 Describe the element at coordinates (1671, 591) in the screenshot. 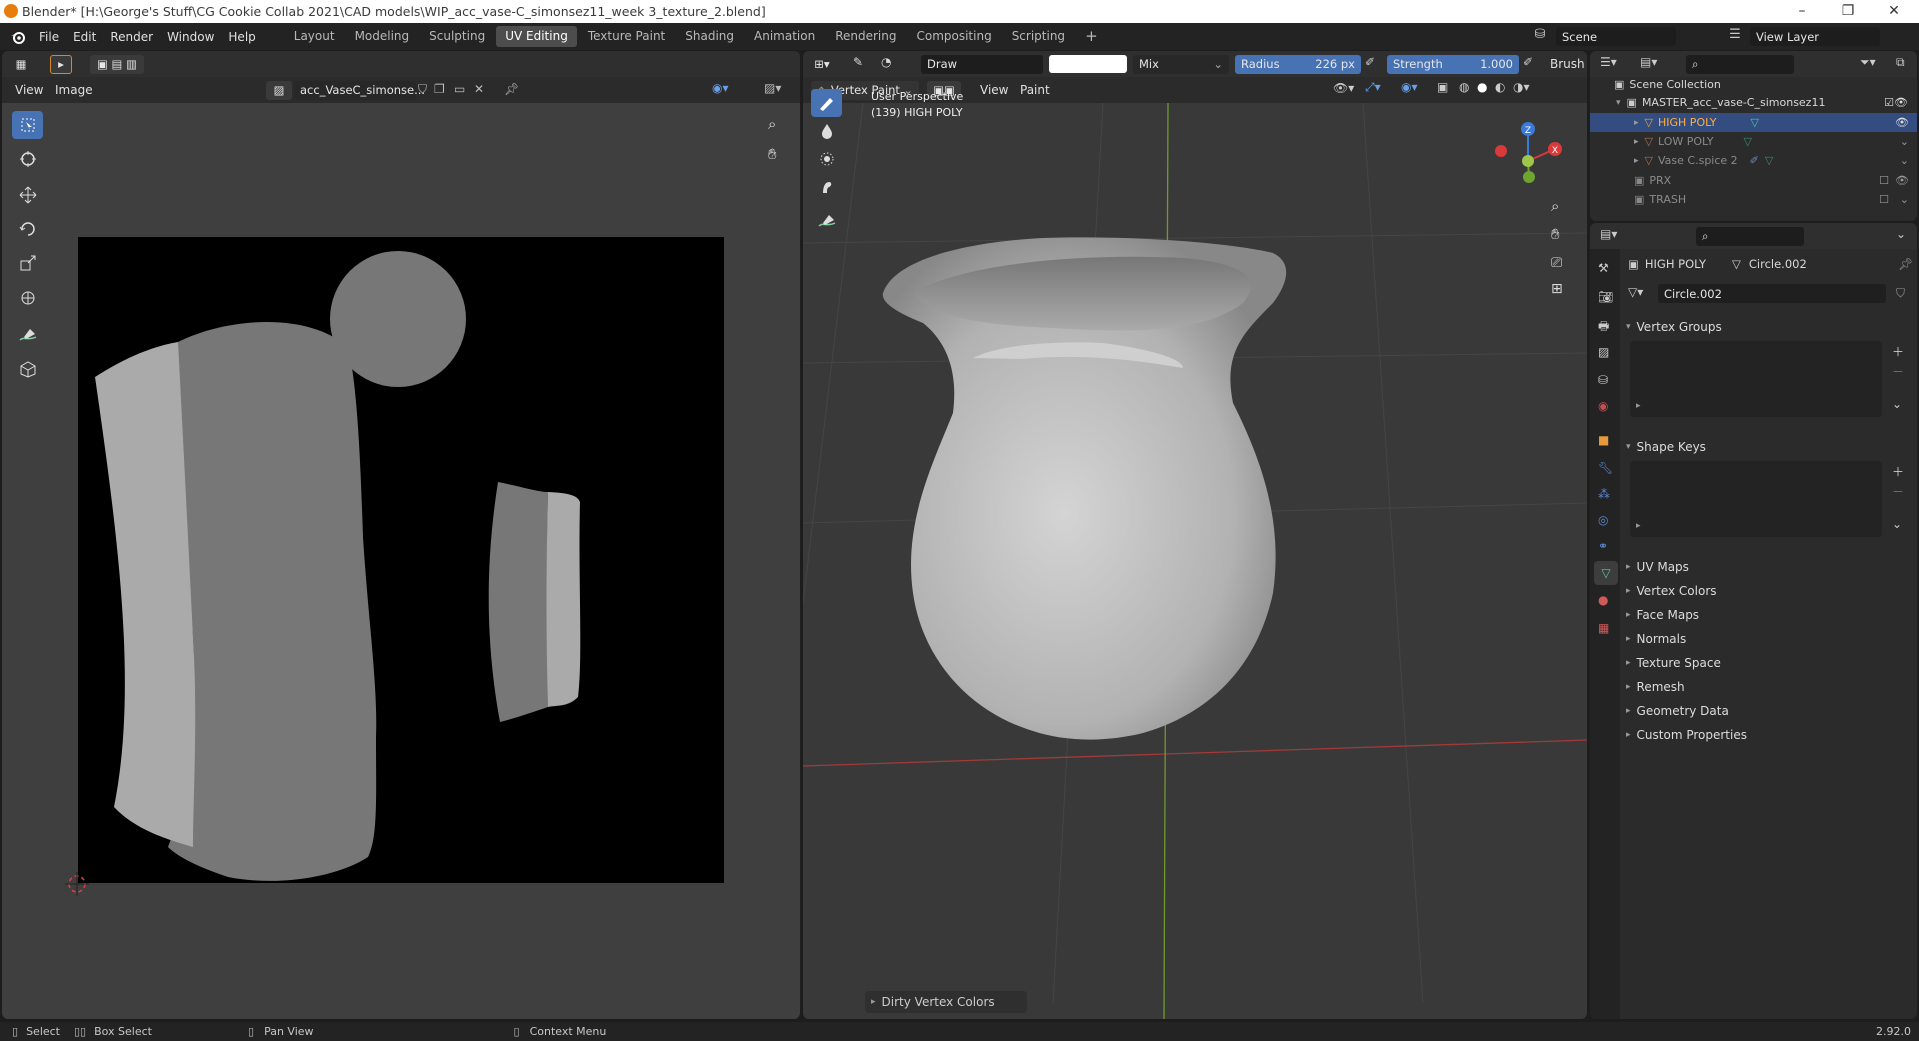

I see `section-vertex-colors: ▸ Vertex Colors` at that location.